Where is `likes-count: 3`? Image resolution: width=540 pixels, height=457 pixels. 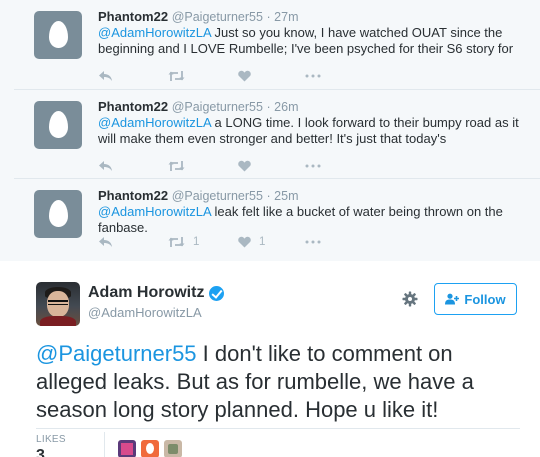
likes-count: 3 is located at coordinates (40, 452).